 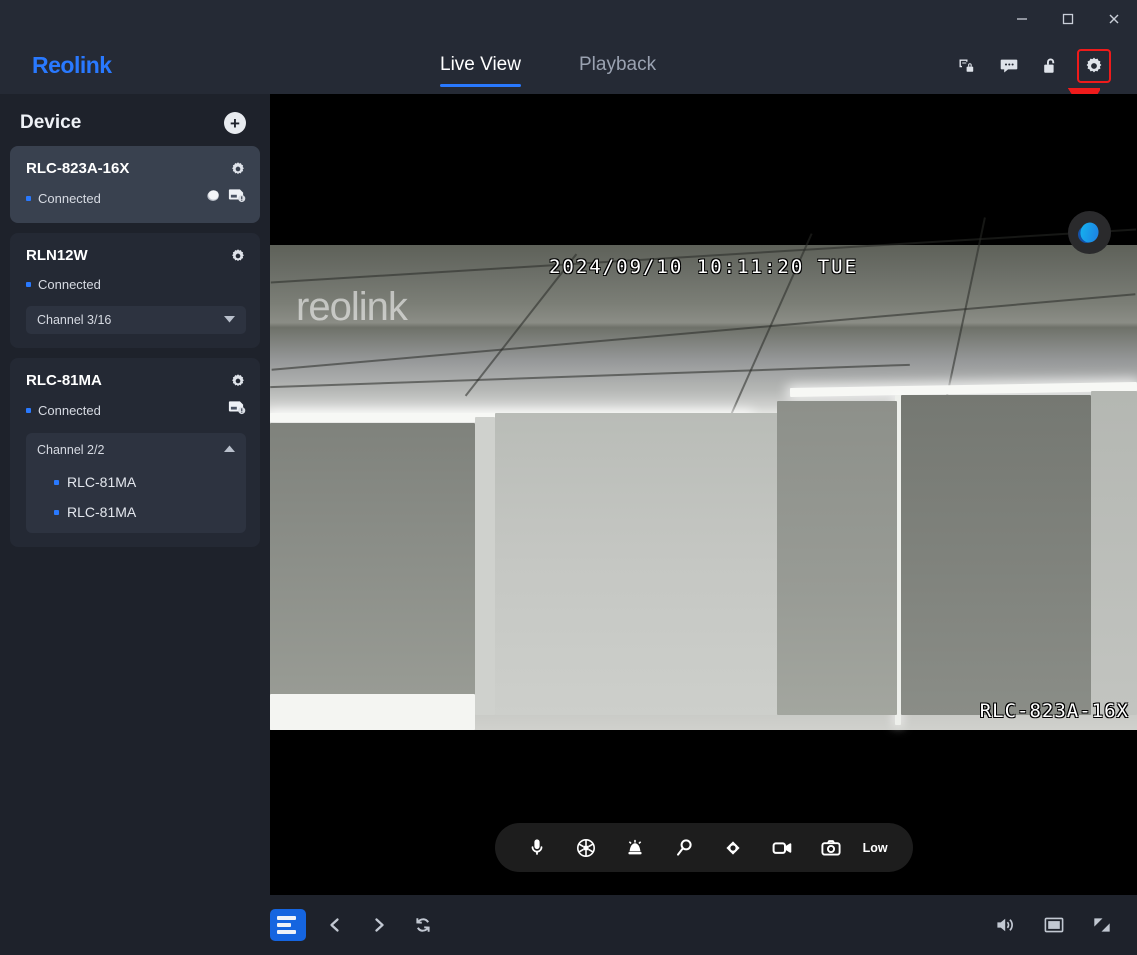 I want to click on color-wheel-icon, so click(x=586, y=848).